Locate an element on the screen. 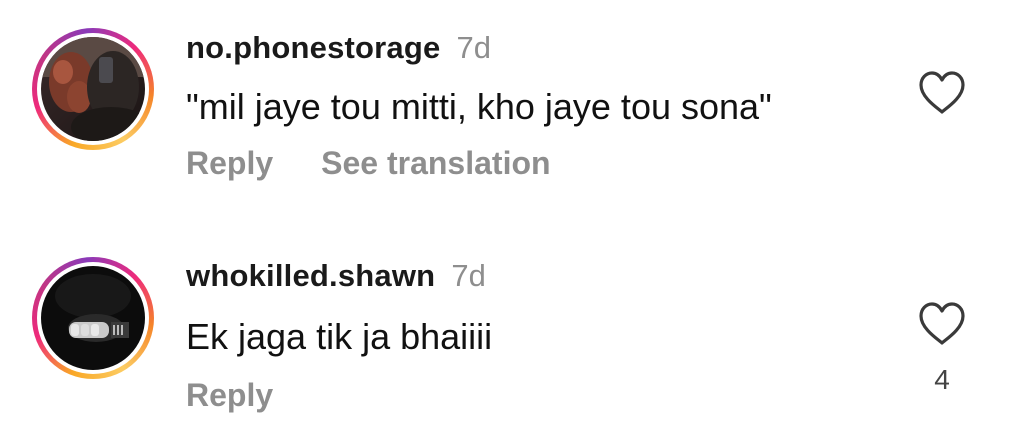 This screenshot has width=1024, height=442. comment-actions: Reply is located at coordinates (229, 395).